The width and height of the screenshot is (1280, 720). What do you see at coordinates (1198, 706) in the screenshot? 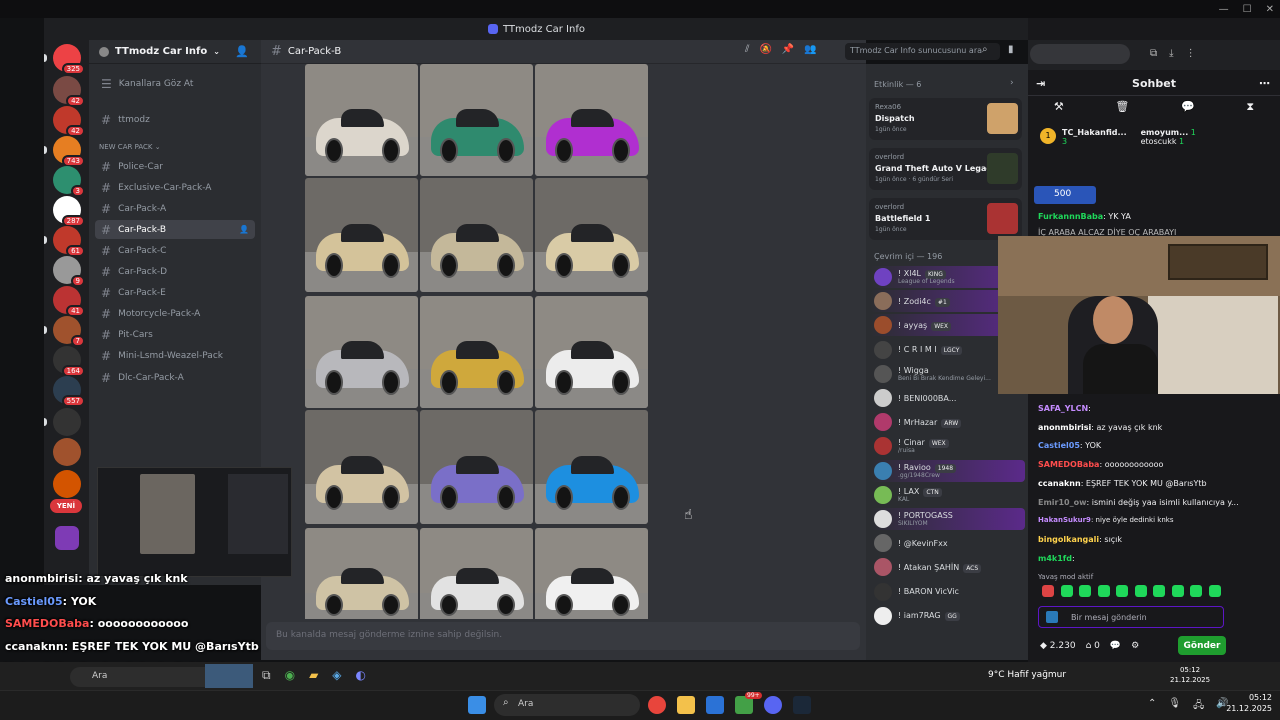
I see `network-icon: 🖧` at bounding box center [1198, 706].